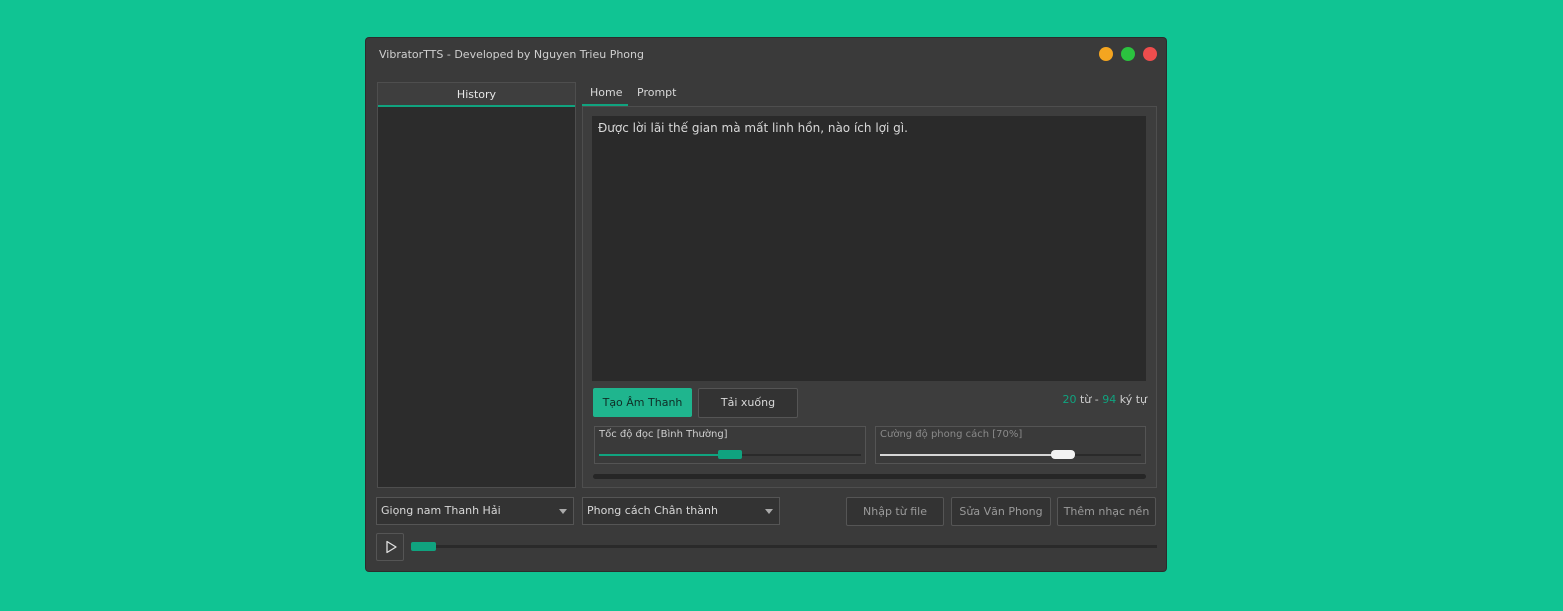 The height and width of the screenshot is (611, 1563). I want to click on style-strength-group: Cường độ phong cách [70%], so click(1010, 445).